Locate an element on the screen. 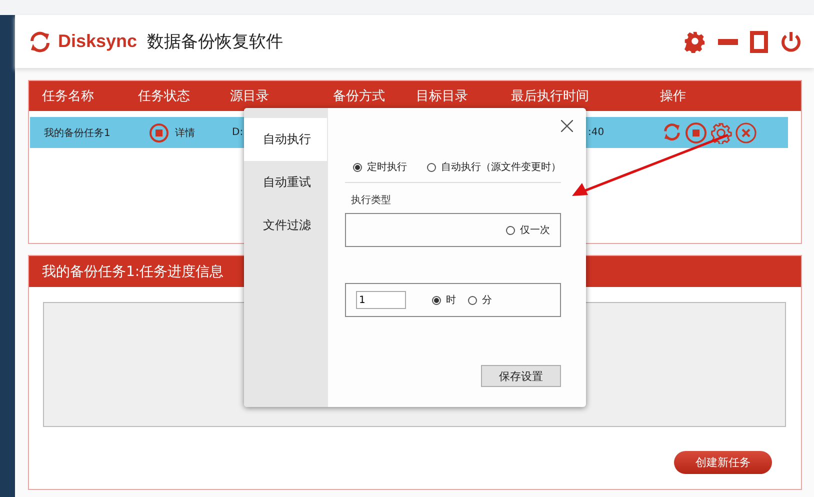 Image resolution: width=814 pixels, height=497 pixels. panel-title: 我的备份任务1:任务进度信息 is located at coordinates (133, 271).